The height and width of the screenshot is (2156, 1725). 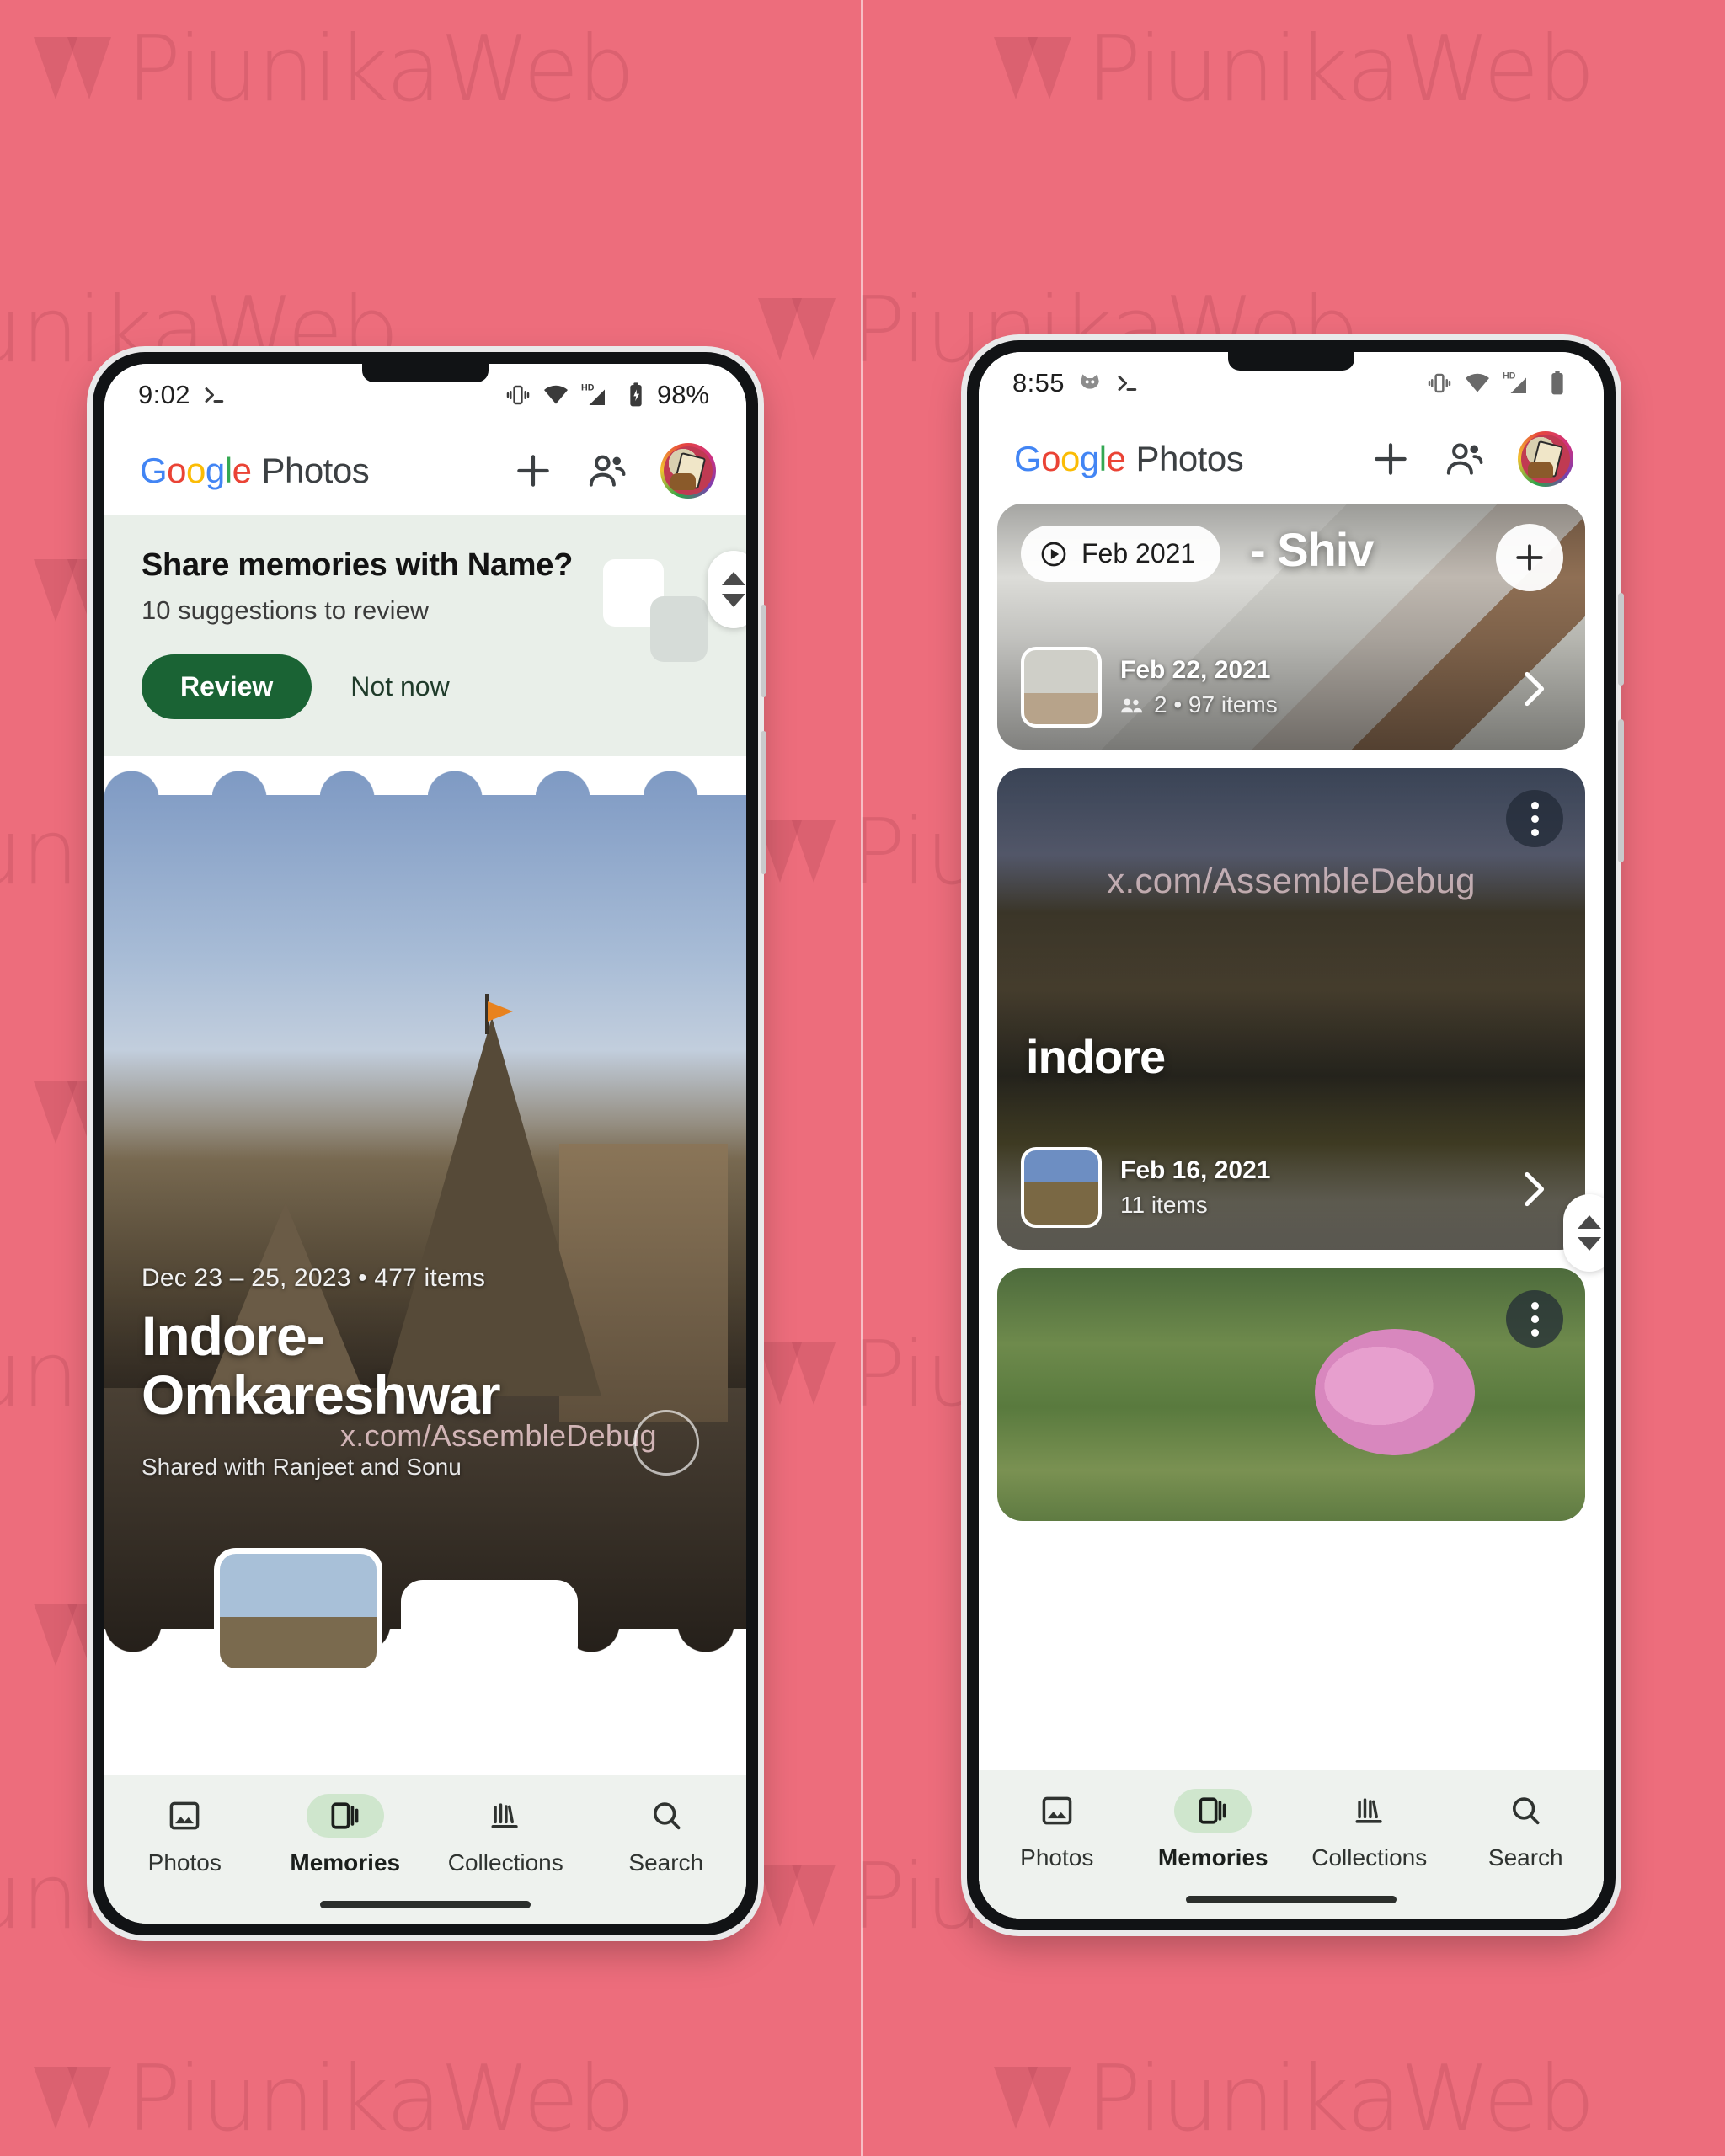 What do you see at coordinates (314, 1277) in the screenshot?
I see `hero-date-items: Dec 23 – 25, 2023 • 477 items` at bounding box center [314, 1277].